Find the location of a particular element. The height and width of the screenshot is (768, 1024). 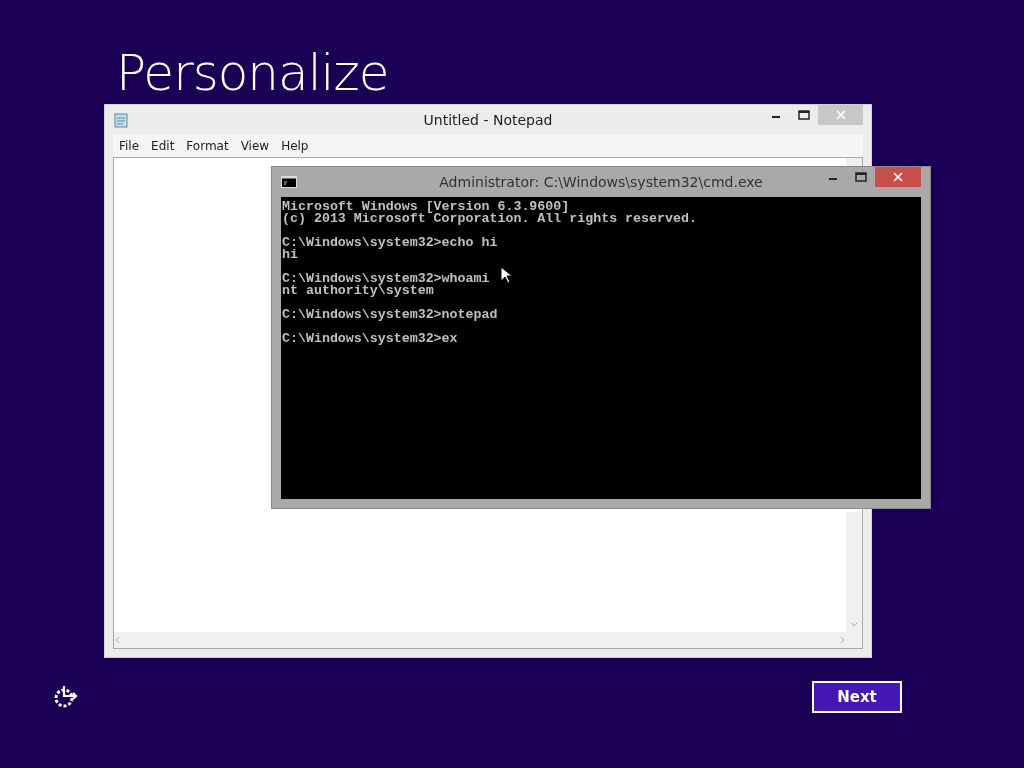

menu-item: File is located at coordinates (129, 146).